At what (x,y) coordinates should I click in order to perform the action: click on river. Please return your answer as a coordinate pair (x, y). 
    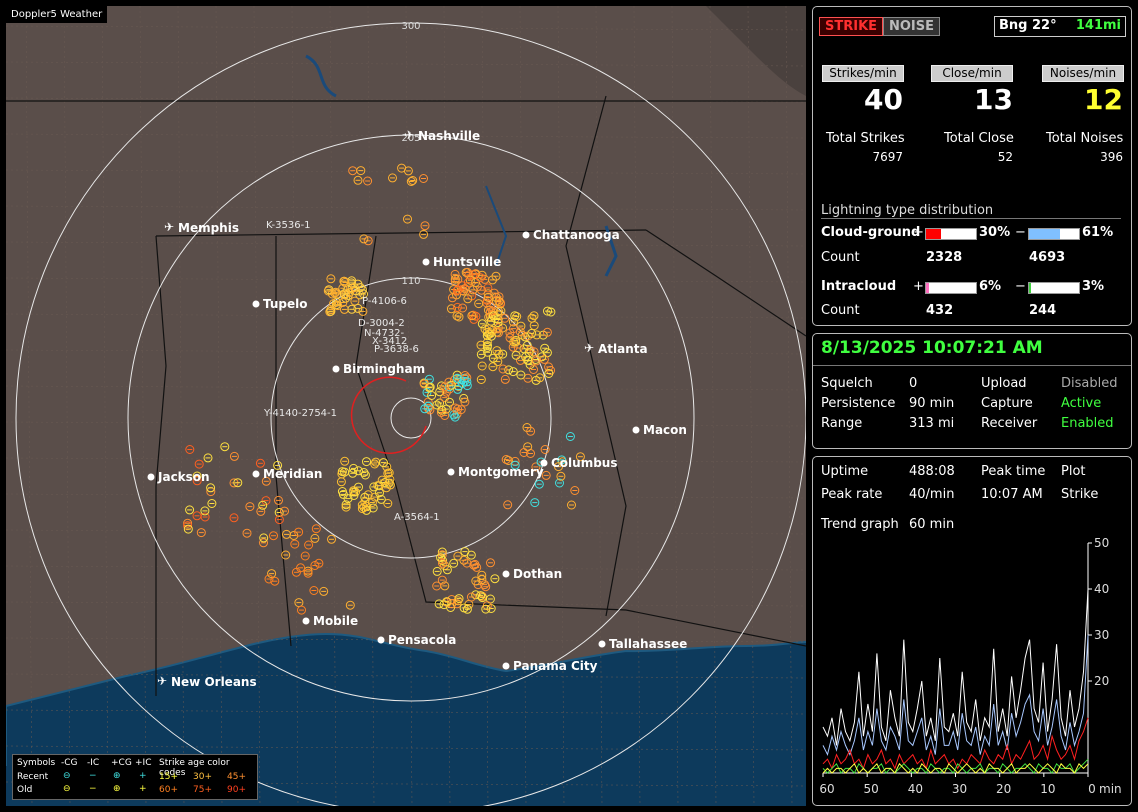
    Looking at the image, I should click on (496, 226).